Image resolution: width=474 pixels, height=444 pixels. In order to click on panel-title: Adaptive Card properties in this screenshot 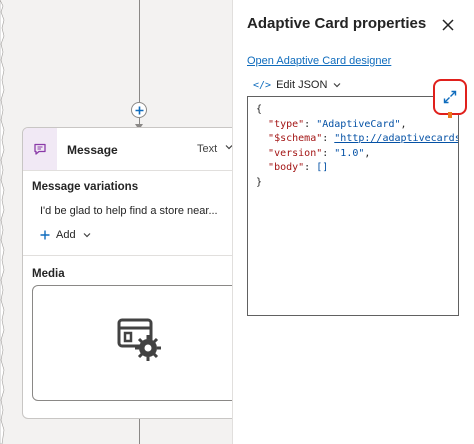, I will do `click(337, 23)`.